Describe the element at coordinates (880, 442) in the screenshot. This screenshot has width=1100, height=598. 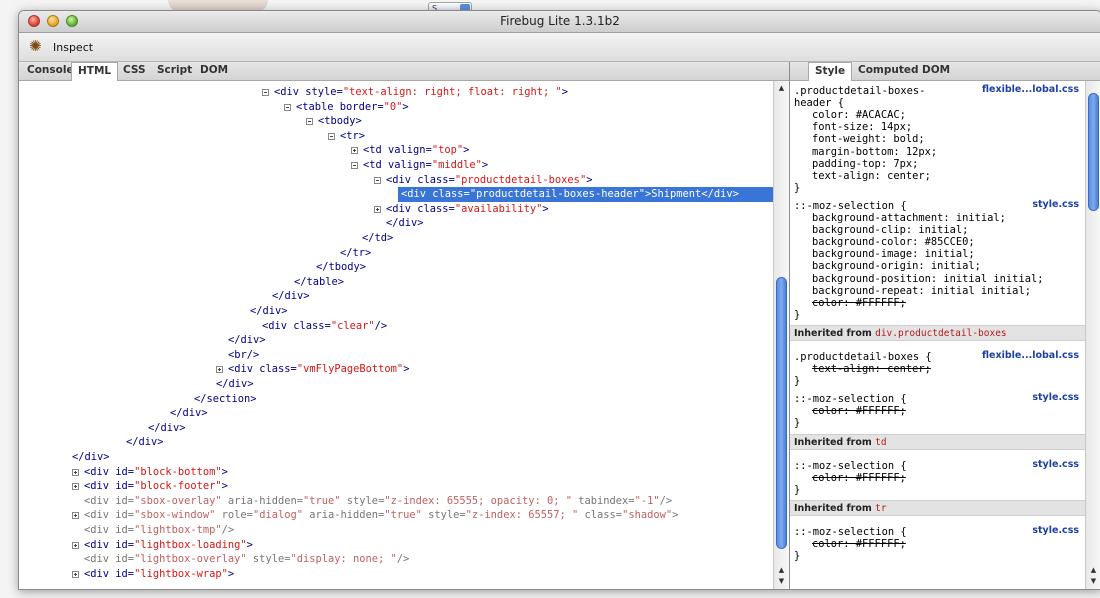
I see `inherited-selector-tag: td` at that location.